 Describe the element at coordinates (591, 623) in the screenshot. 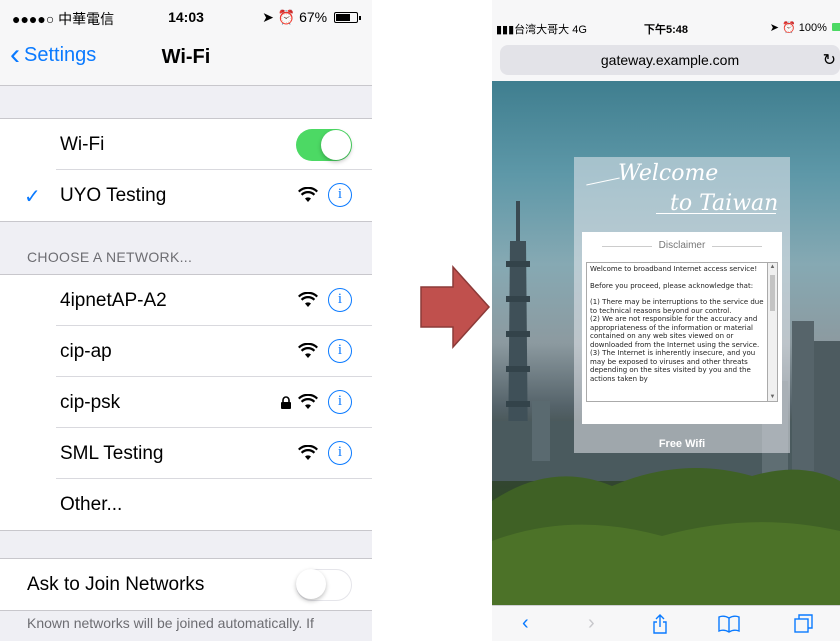

I see `forward-icon: ›` at that location.